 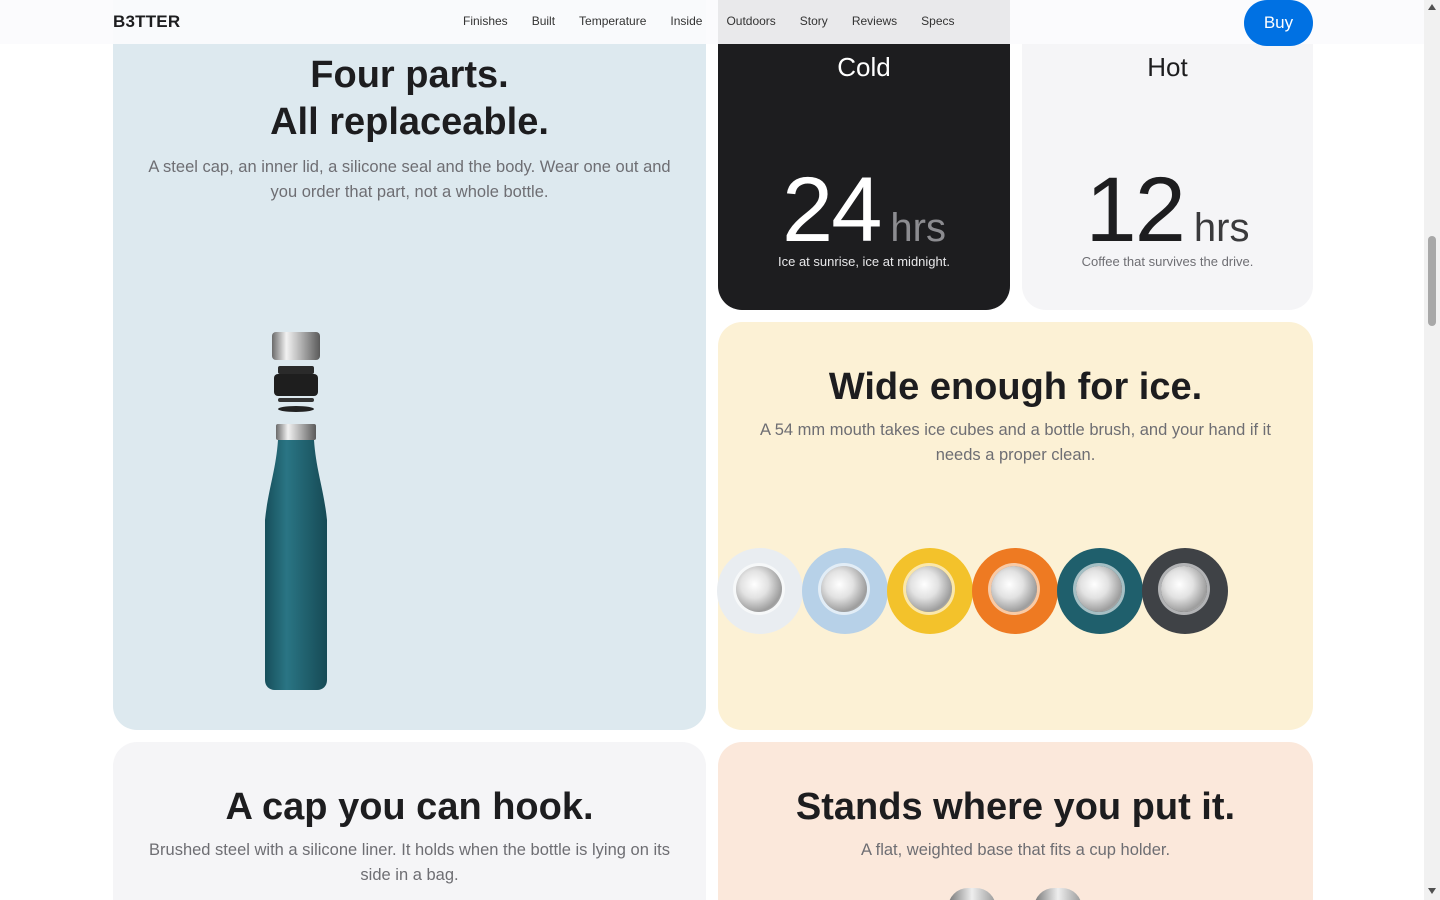 I want to click on lid-colors-row, so click(x=972, y=591).